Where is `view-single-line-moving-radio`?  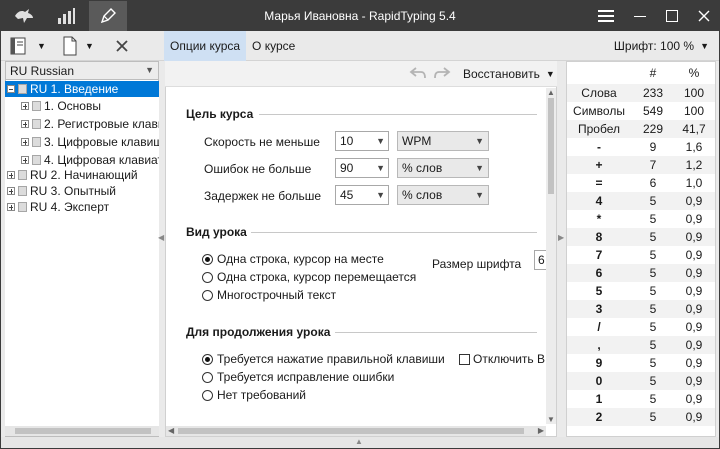
view-single-line-moving-radio is located at coordinates (207, 277).